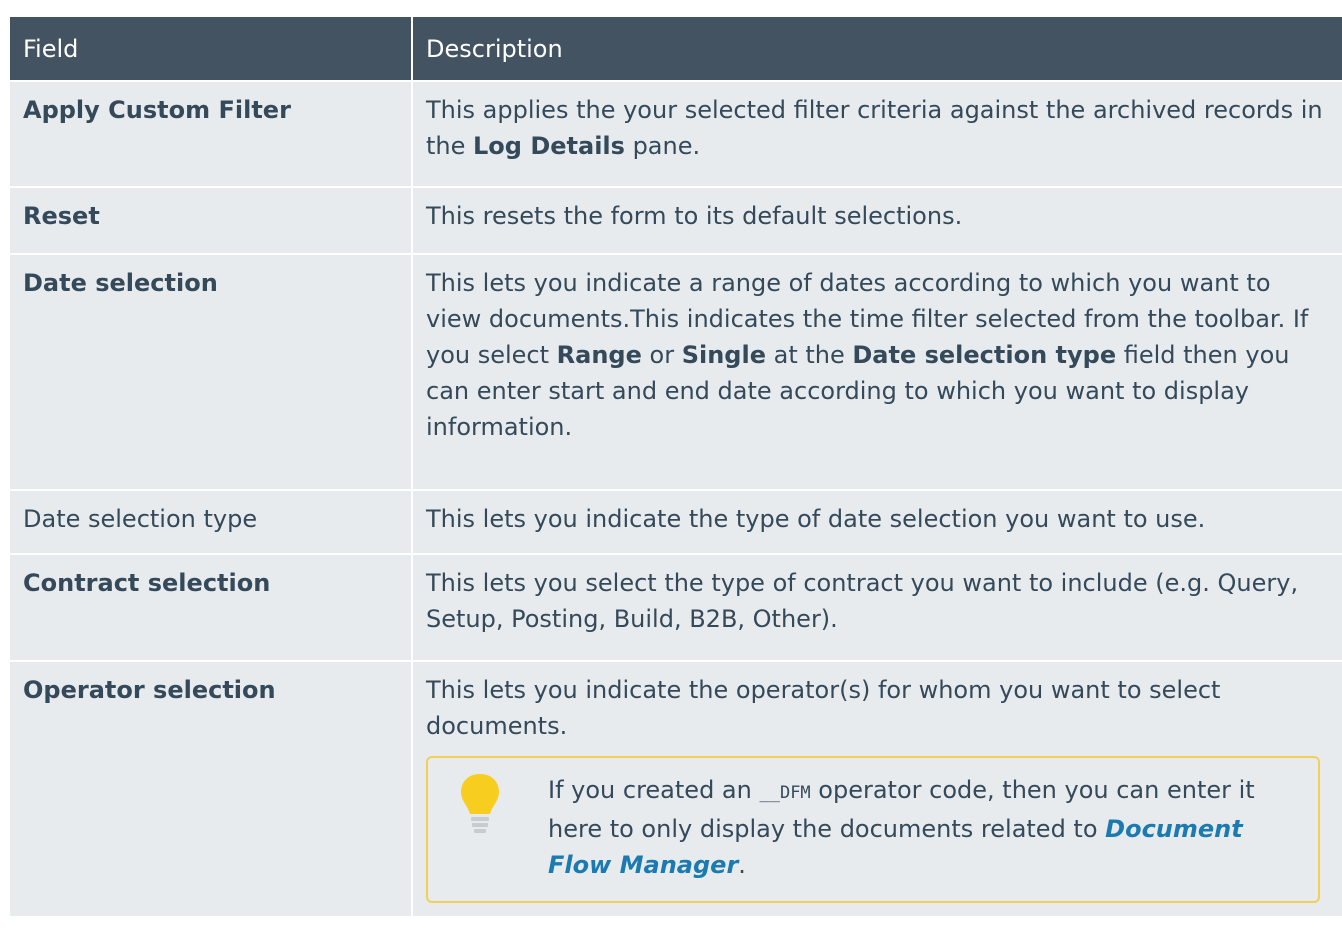 The height and width of the screenshot is (936, 1342). Describe the element at coordinates (676, 934) in the screenshot. I see `page-bottom-edge` at that location.